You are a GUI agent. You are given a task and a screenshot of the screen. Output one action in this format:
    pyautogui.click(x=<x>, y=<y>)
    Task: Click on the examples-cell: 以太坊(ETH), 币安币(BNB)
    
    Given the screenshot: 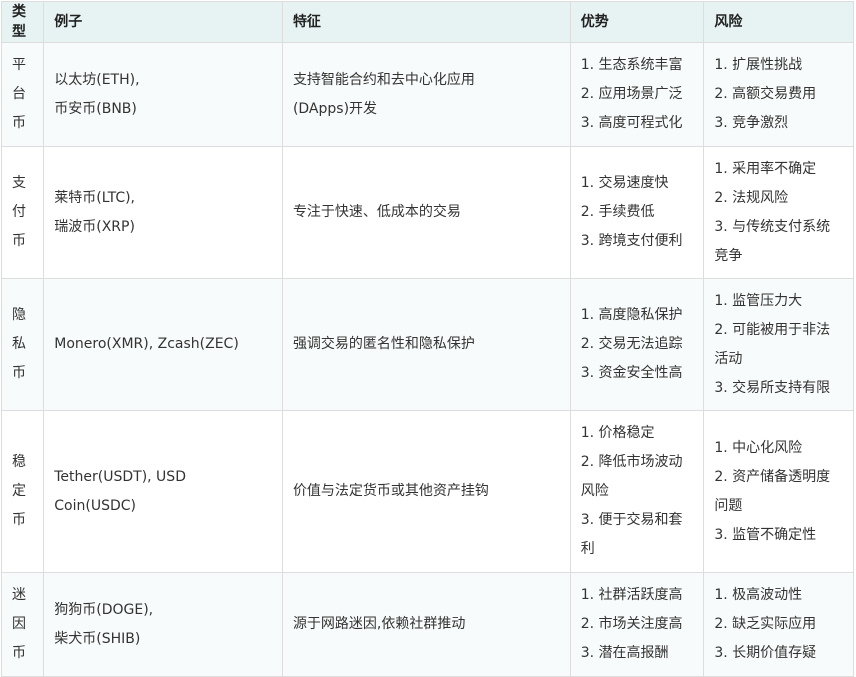 What is the action you would take?
    pyautogui.click(x=163, y=94)
    